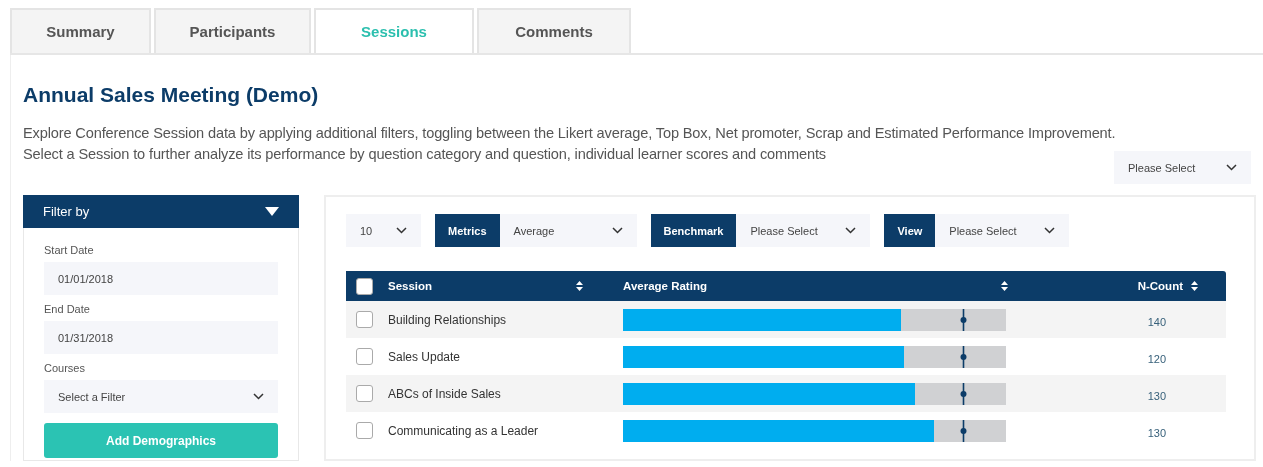 Image resolution: width=1263 pixels, height=467 pixels. I want to click on select-label: Benchmark, so click(693, 230).